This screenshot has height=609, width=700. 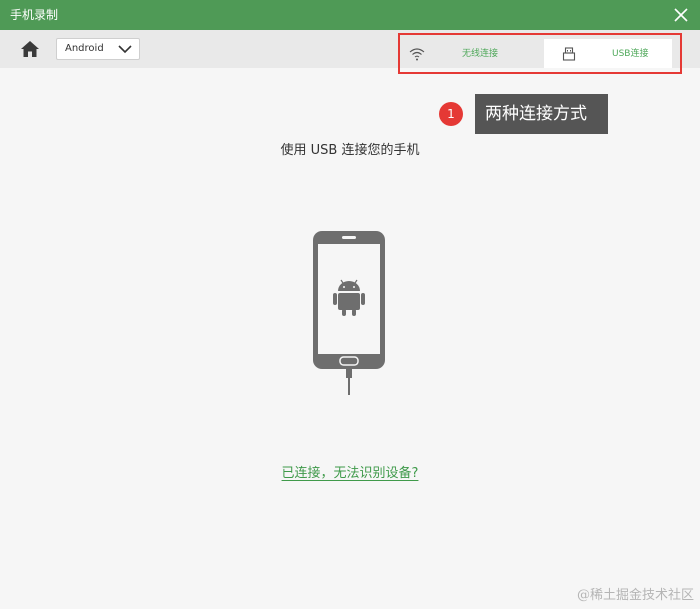 I want to click on tab-wireless: 无线连接, so click(x=473, y=53).